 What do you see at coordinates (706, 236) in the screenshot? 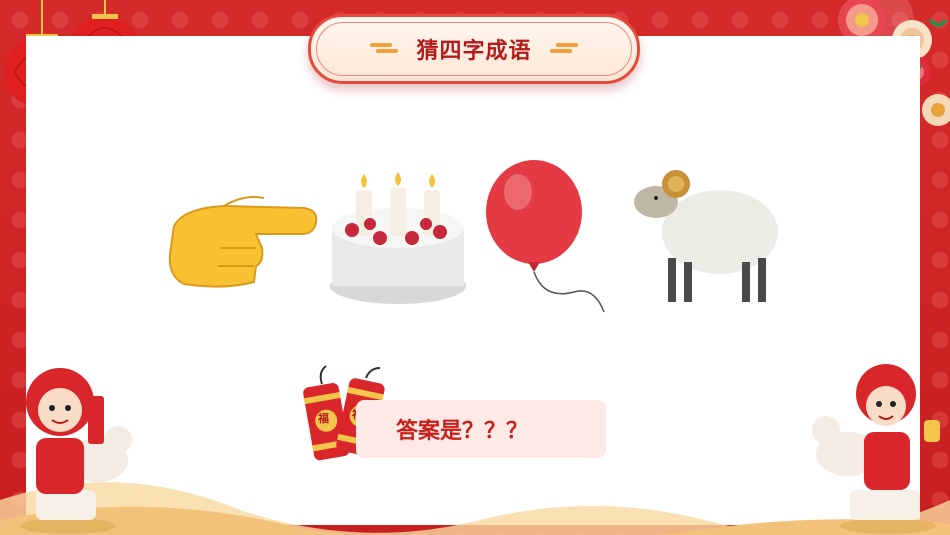
I see `sheep-icon` at bounding box center [706, 236].